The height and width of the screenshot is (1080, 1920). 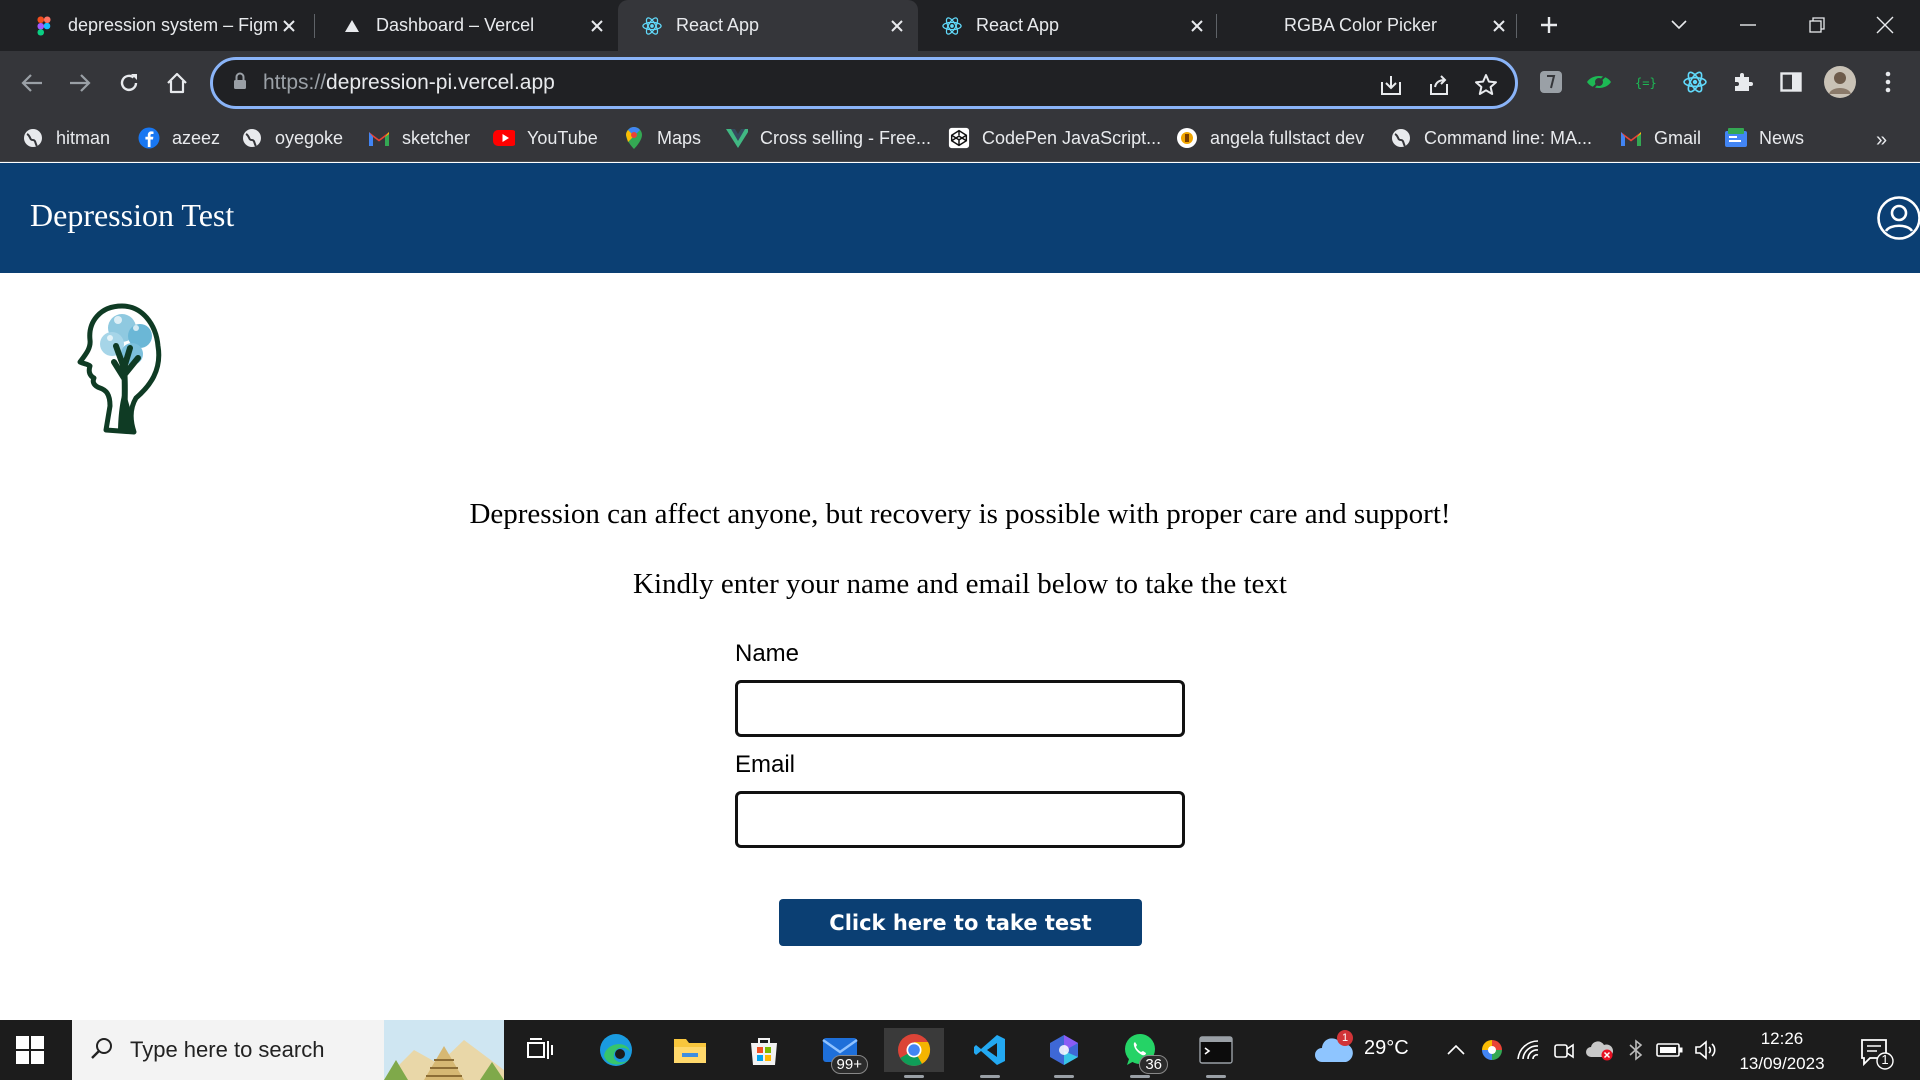 What do you see at coordinates (30, 1050) in the screenshot?
I see `windows-start-icon` at bounding box center [30, 1050].